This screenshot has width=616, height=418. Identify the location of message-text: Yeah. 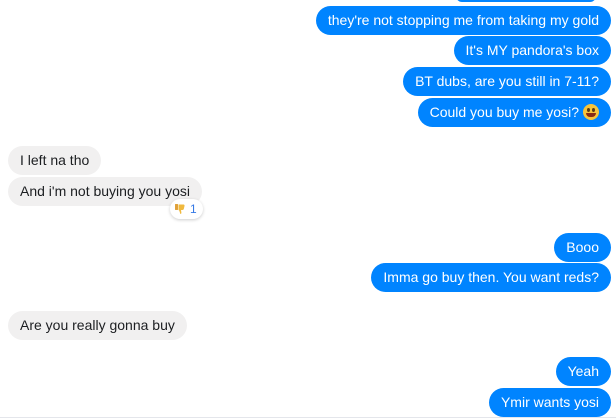
(583, 371).